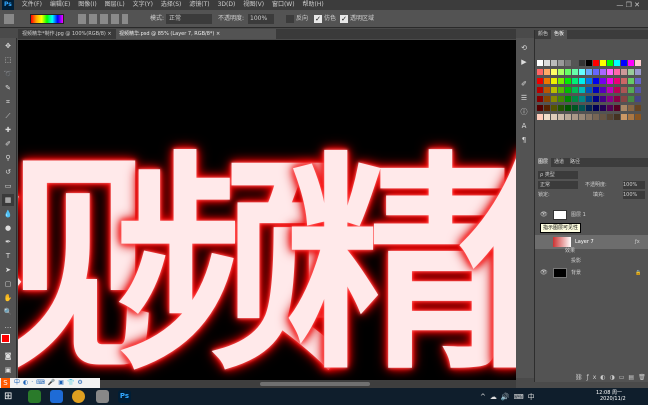 Image resolution: width=648 pixels, height=405 pixels. I want to click on layer-filter-kind: ρ 类型, so click(558, 175).